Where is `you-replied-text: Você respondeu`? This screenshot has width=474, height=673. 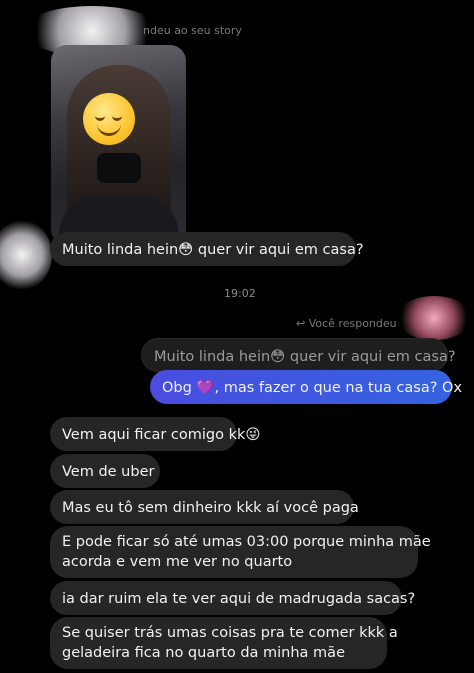 you-replied-text: Você respondeu is located at coordinates (352, 323).